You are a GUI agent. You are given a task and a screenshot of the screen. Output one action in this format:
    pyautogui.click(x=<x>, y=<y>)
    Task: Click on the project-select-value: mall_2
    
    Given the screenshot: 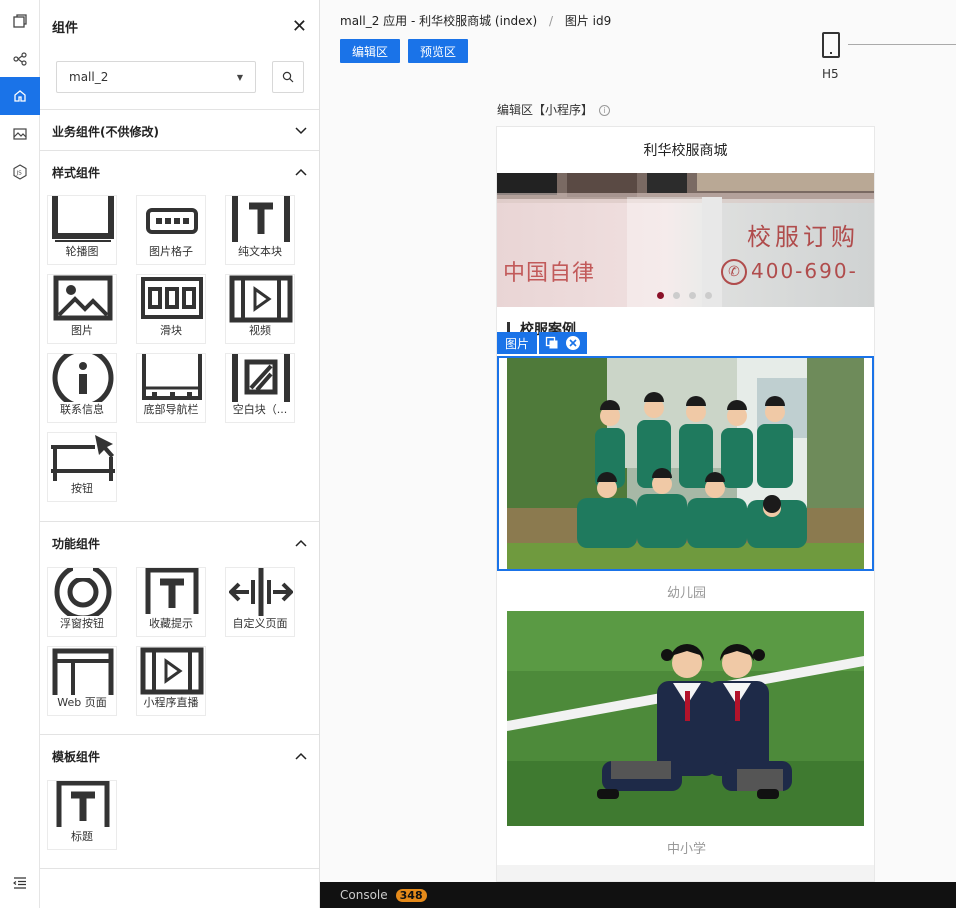 What is the action you would take?
    pyautogui.click(x=89, y=77)
    